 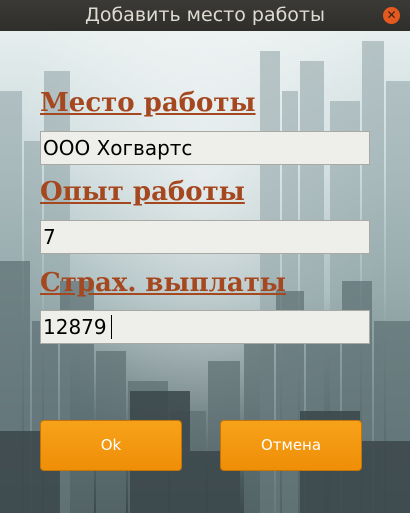 I want to click on experience-input, so click(x=205, y=237).